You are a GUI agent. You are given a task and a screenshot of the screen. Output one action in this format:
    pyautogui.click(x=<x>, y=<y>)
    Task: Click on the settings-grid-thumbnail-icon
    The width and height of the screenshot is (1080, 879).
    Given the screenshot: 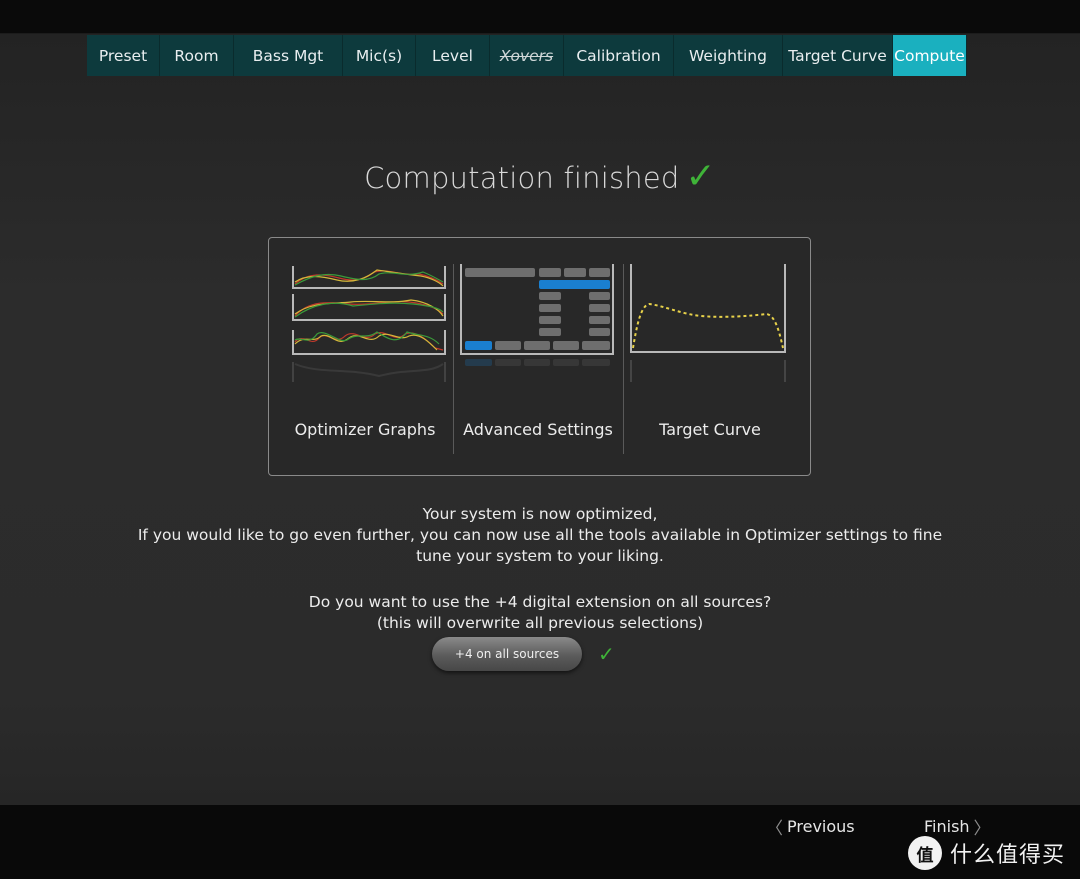 What is the action you would take?
    pyautogui.click(x=537, y=315)
    